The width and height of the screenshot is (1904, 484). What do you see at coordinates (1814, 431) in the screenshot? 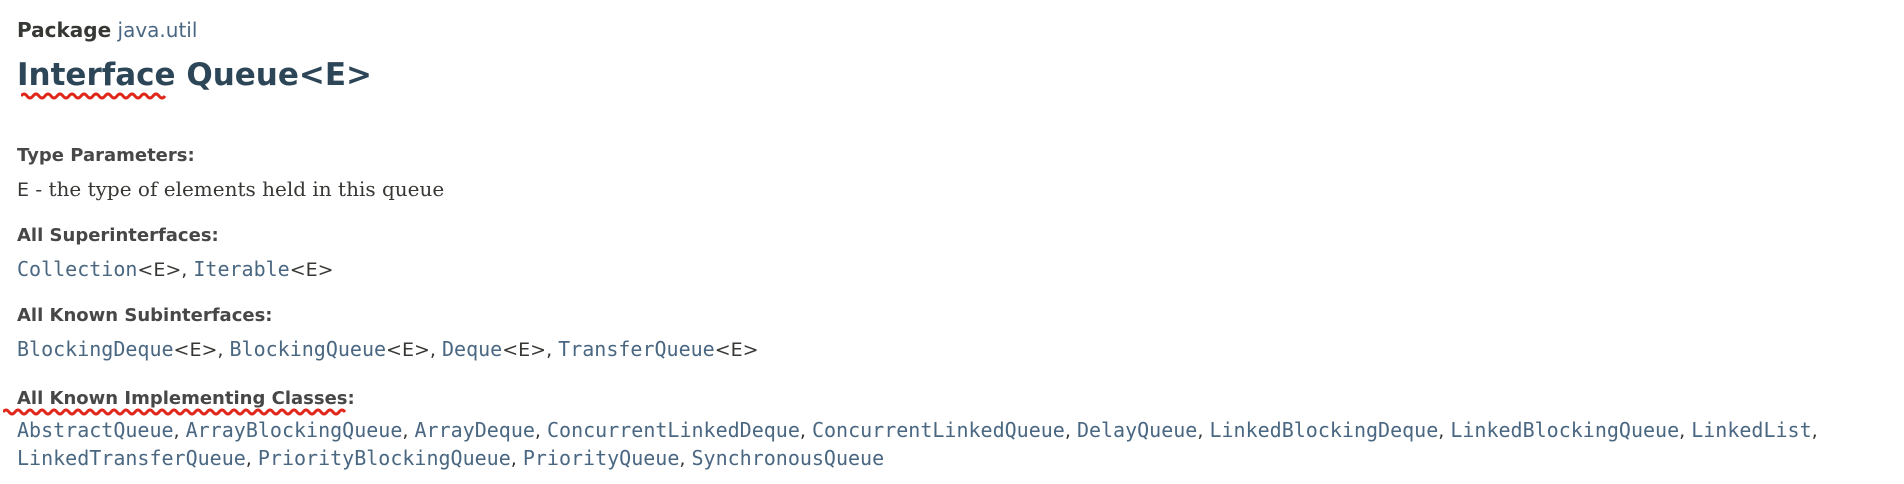
I see `line-end-comma: ,` at bounding box center [1814, 431].